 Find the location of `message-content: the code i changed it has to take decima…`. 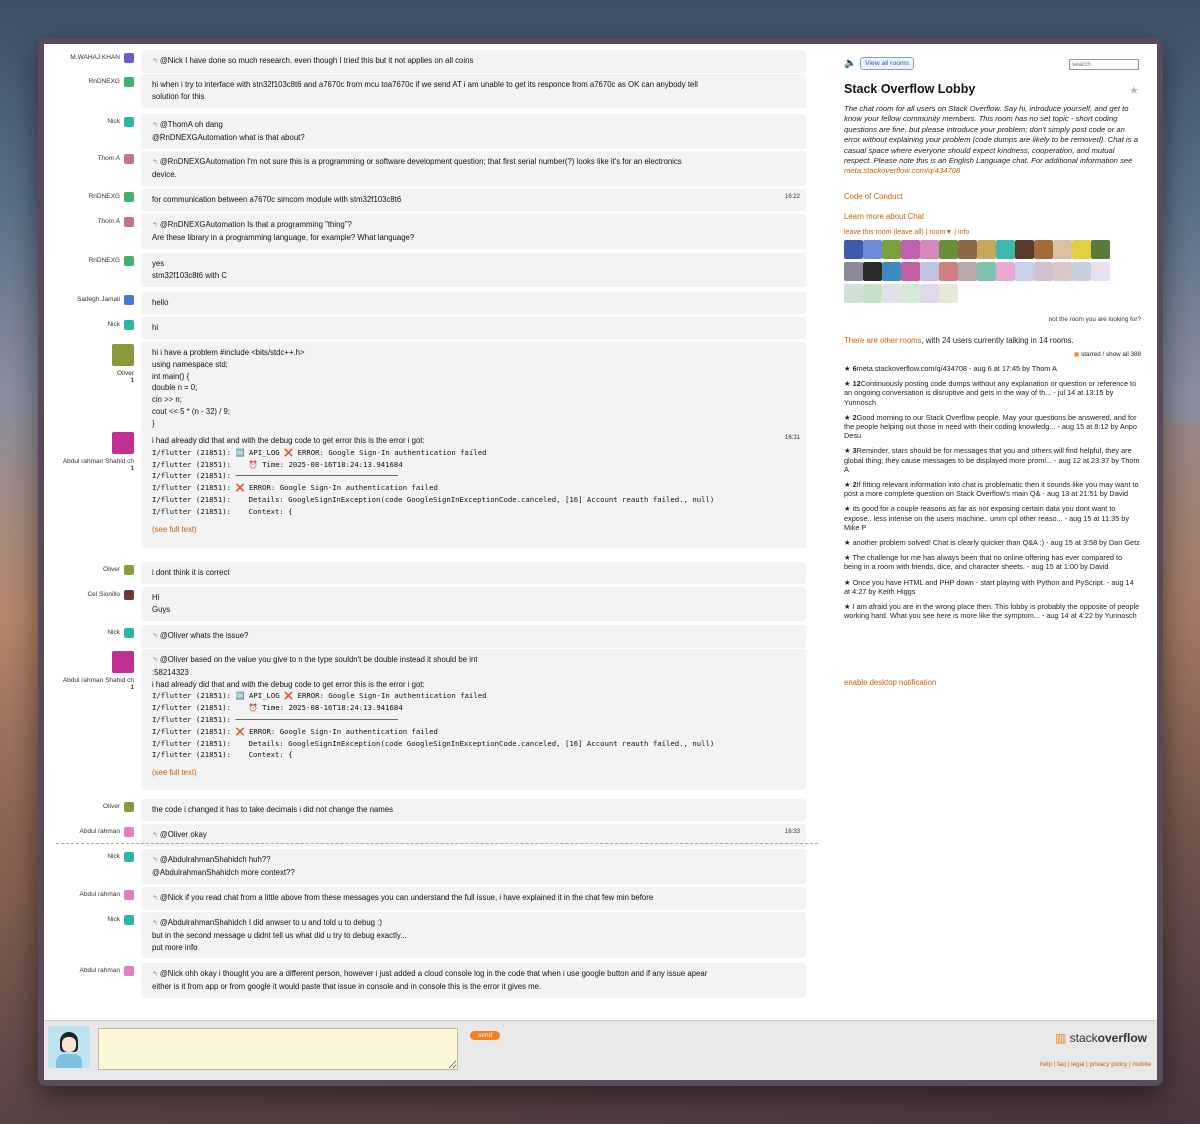

message-content: the code i changed it has to take decima… is located at coordinates (473, 810).